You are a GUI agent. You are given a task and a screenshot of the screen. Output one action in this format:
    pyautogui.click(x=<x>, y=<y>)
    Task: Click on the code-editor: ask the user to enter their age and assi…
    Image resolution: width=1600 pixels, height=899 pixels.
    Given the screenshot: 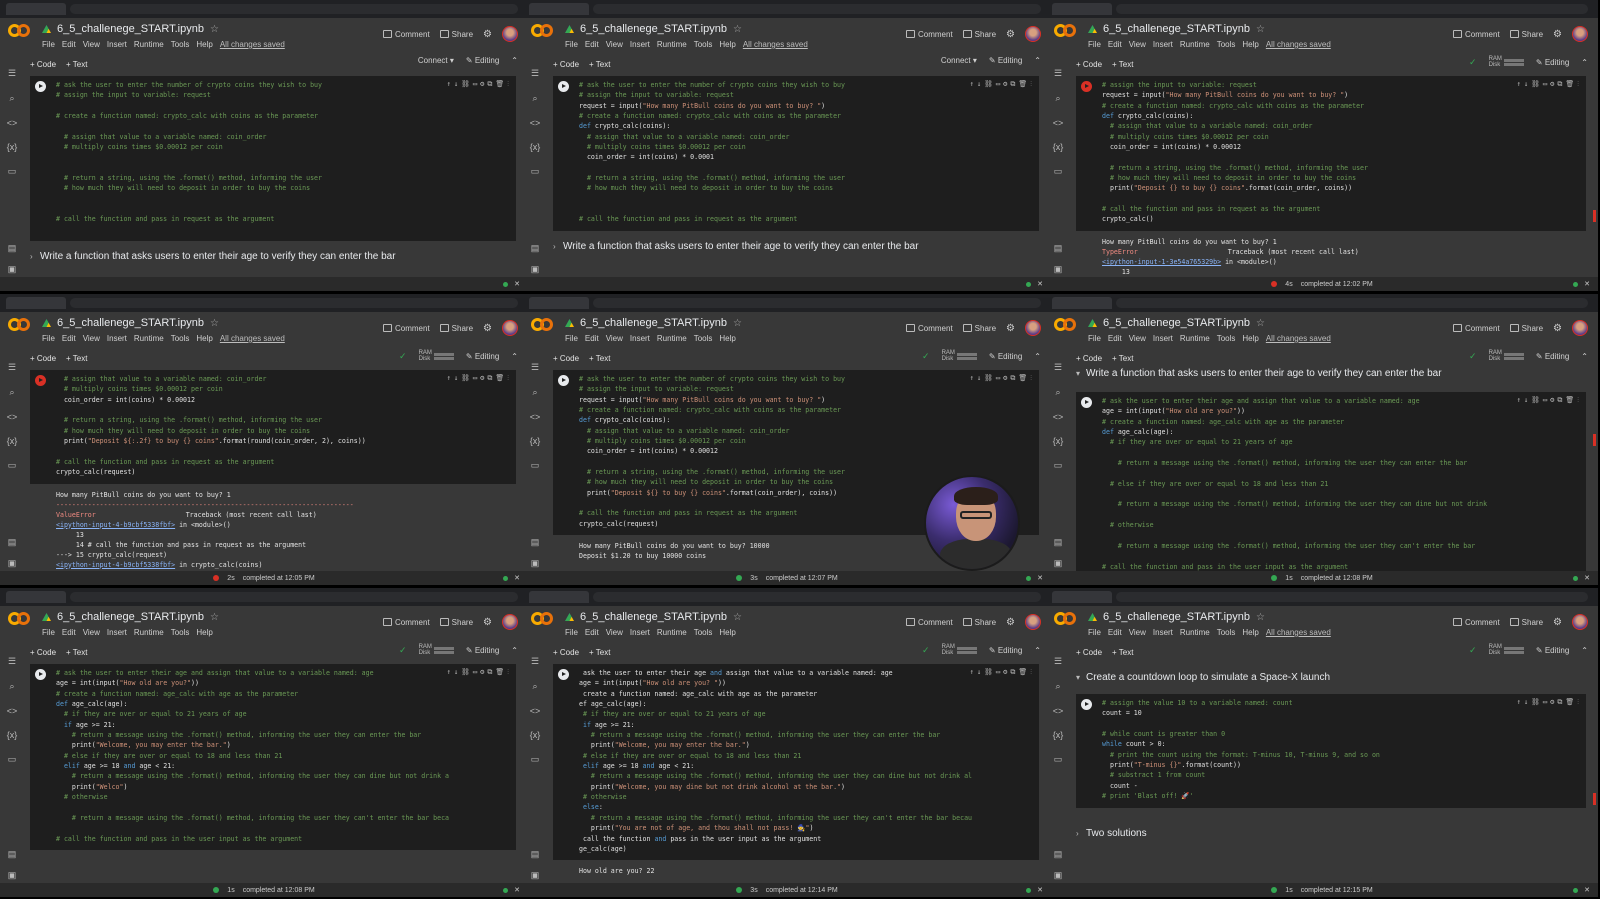 What is the action you would take?
    pyautogui.click(x=796, y=762)
    